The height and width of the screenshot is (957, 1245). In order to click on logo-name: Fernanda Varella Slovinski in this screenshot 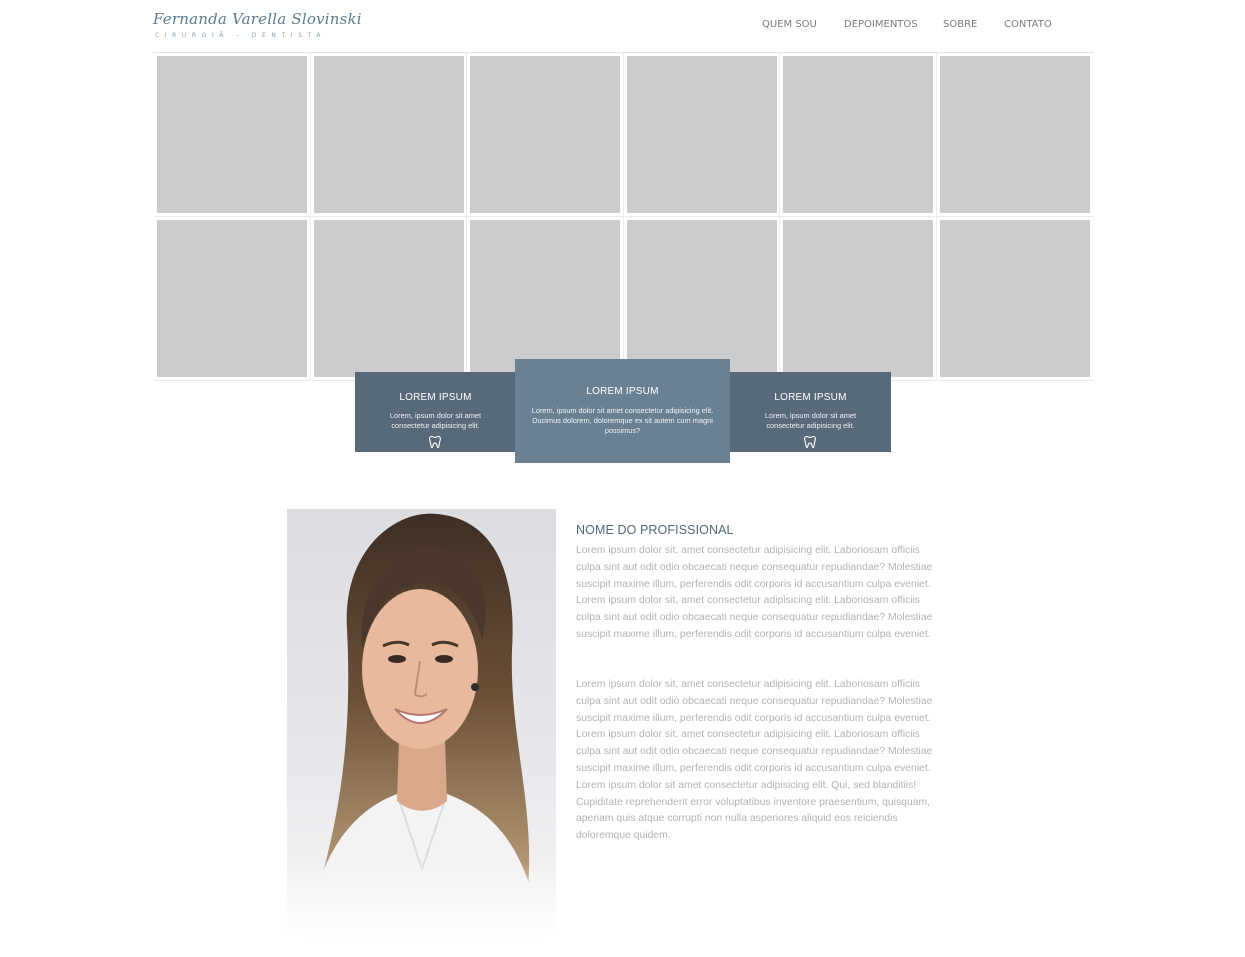, I will do `click(257, 19)`.